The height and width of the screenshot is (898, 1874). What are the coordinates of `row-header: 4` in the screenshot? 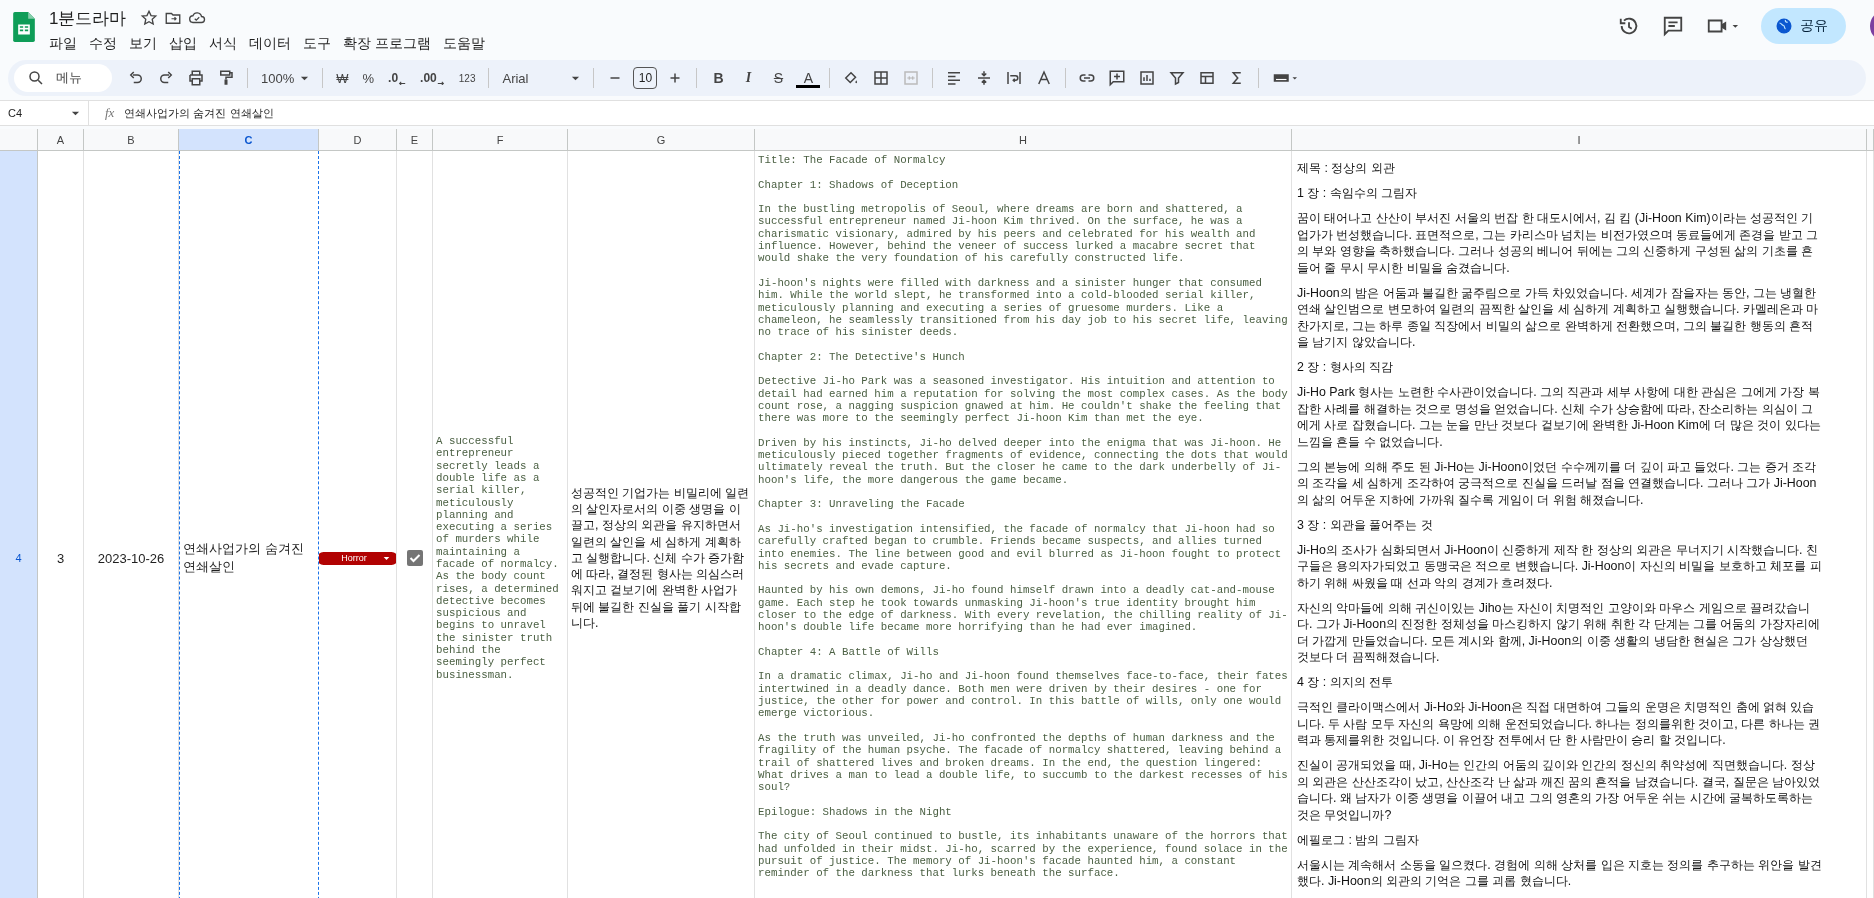 It's located at (19, 524).